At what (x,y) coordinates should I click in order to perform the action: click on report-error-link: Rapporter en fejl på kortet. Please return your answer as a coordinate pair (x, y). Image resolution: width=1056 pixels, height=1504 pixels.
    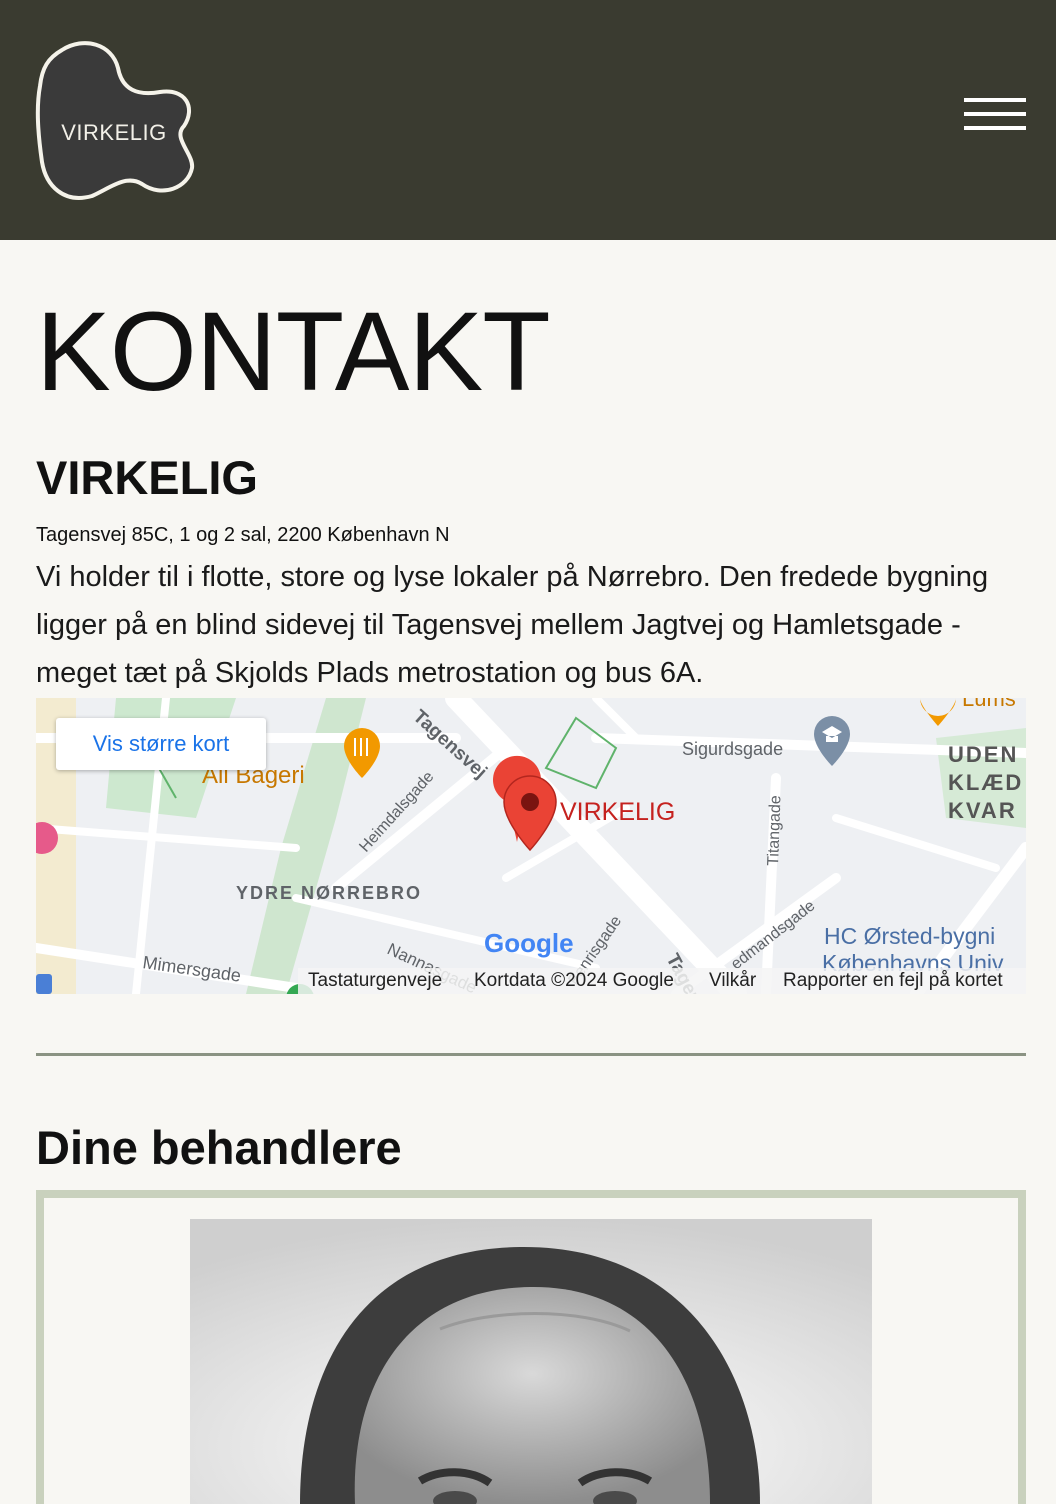
    Looking at the image, I should click on (893, 981).